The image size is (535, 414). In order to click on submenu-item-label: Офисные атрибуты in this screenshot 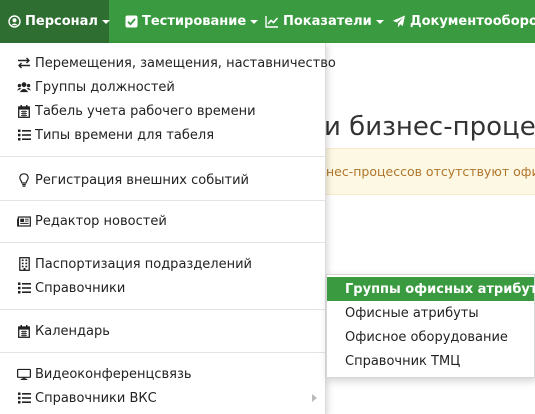, I will do `click(412, 313)`.